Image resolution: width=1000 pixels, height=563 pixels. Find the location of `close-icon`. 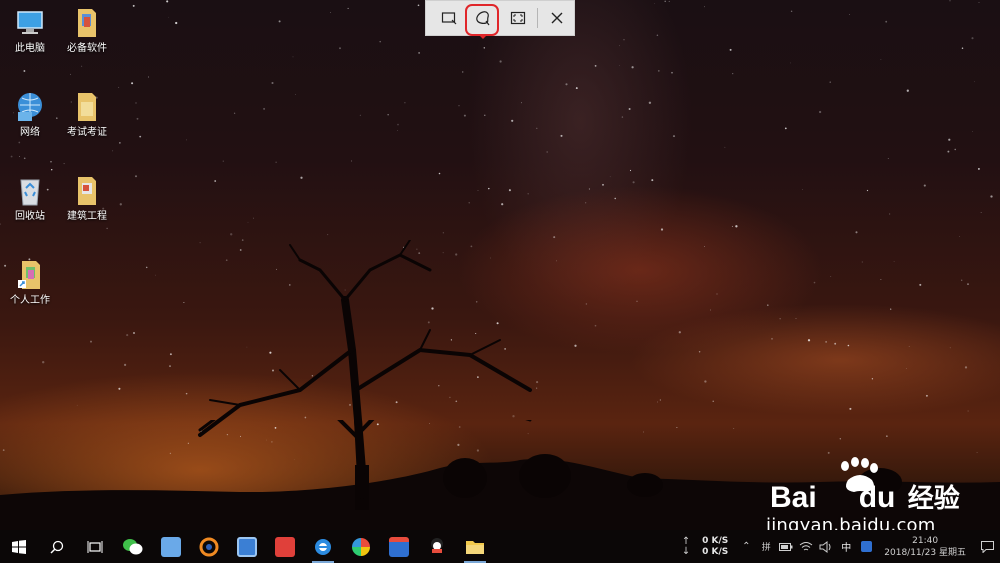

close-icon is located at coordinates (557, 18).